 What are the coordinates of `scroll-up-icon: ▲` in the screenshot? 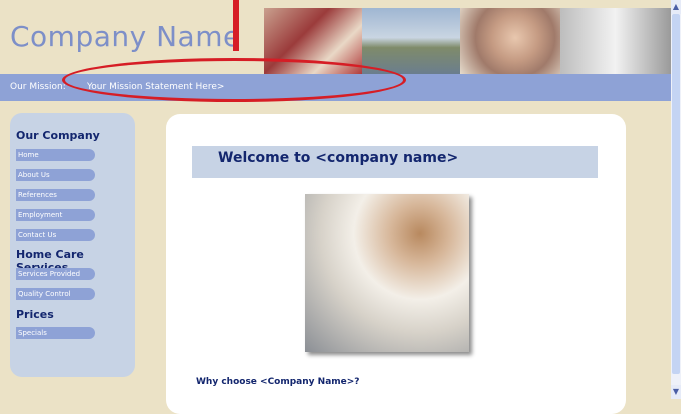 It's located at (676, 7).